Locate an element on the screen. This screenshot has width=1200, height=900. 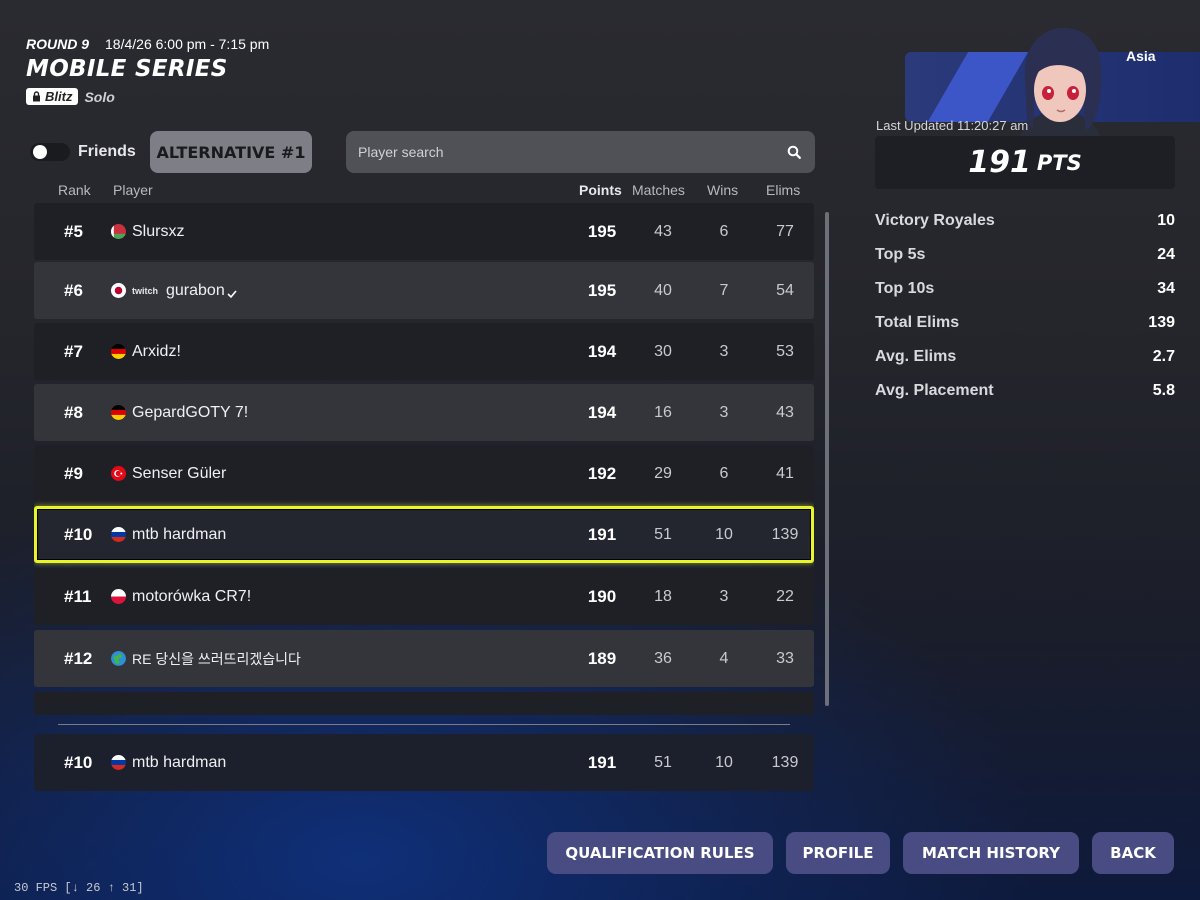
row-player: twitch gurabon is located at coordinates (174, 290).